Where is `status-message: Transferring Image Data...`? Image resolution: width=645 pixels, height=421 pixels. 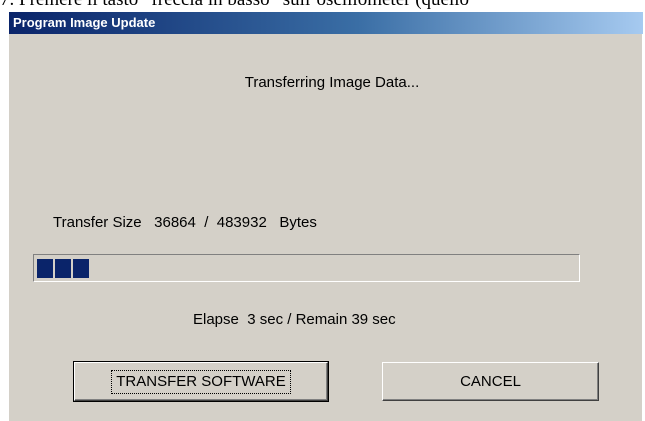
status-message: Transferring Image Data... is located at coordinates (332, 82).